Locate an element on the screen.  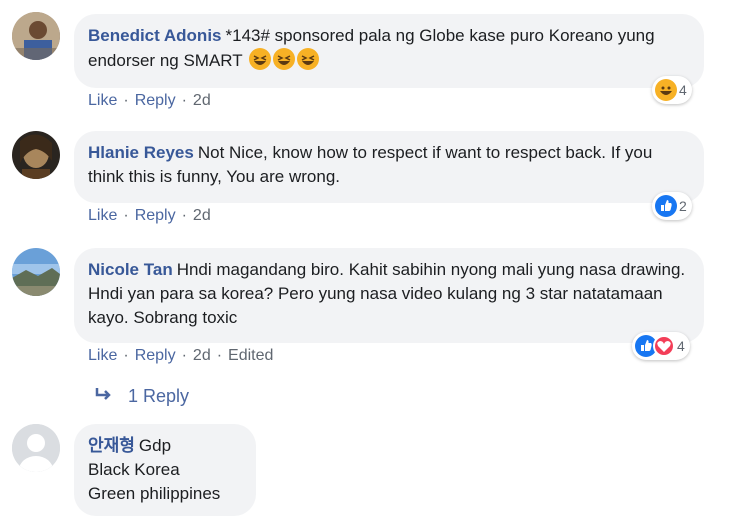
replies-count-label: 1 Reply is located at coordinates (158, 396).